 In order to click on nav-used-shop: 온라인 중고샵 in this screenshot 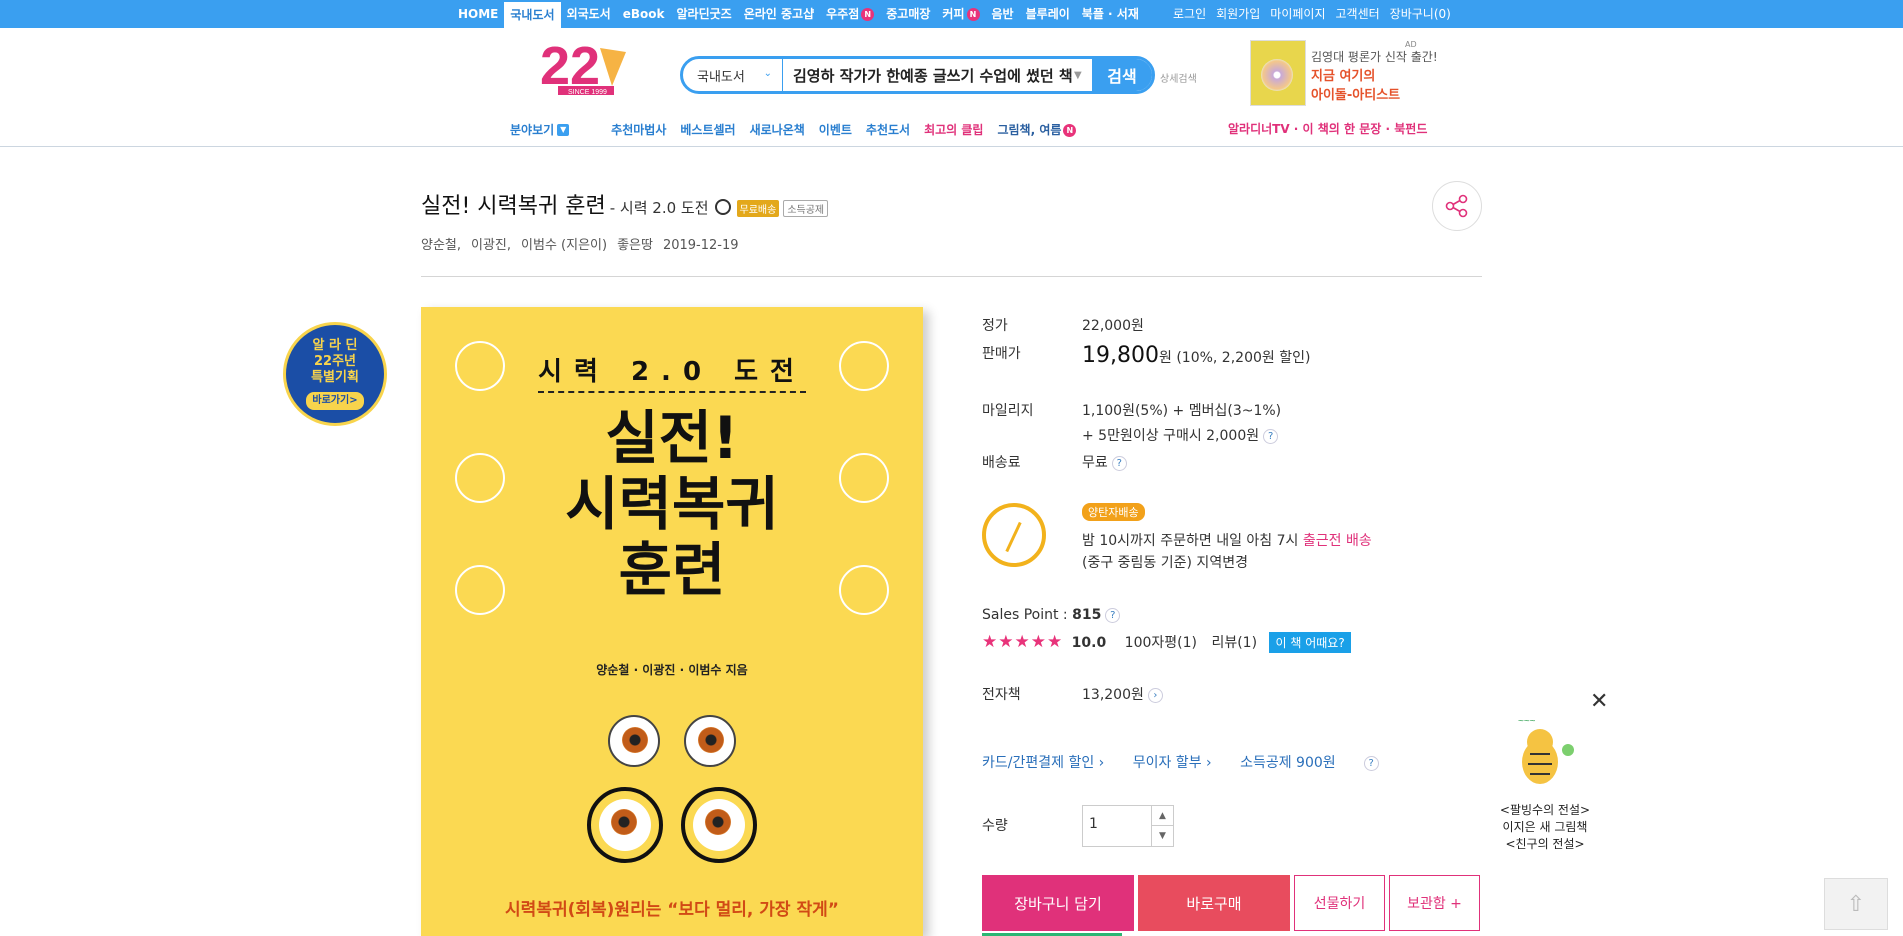, I will do `click(779, 14)`.